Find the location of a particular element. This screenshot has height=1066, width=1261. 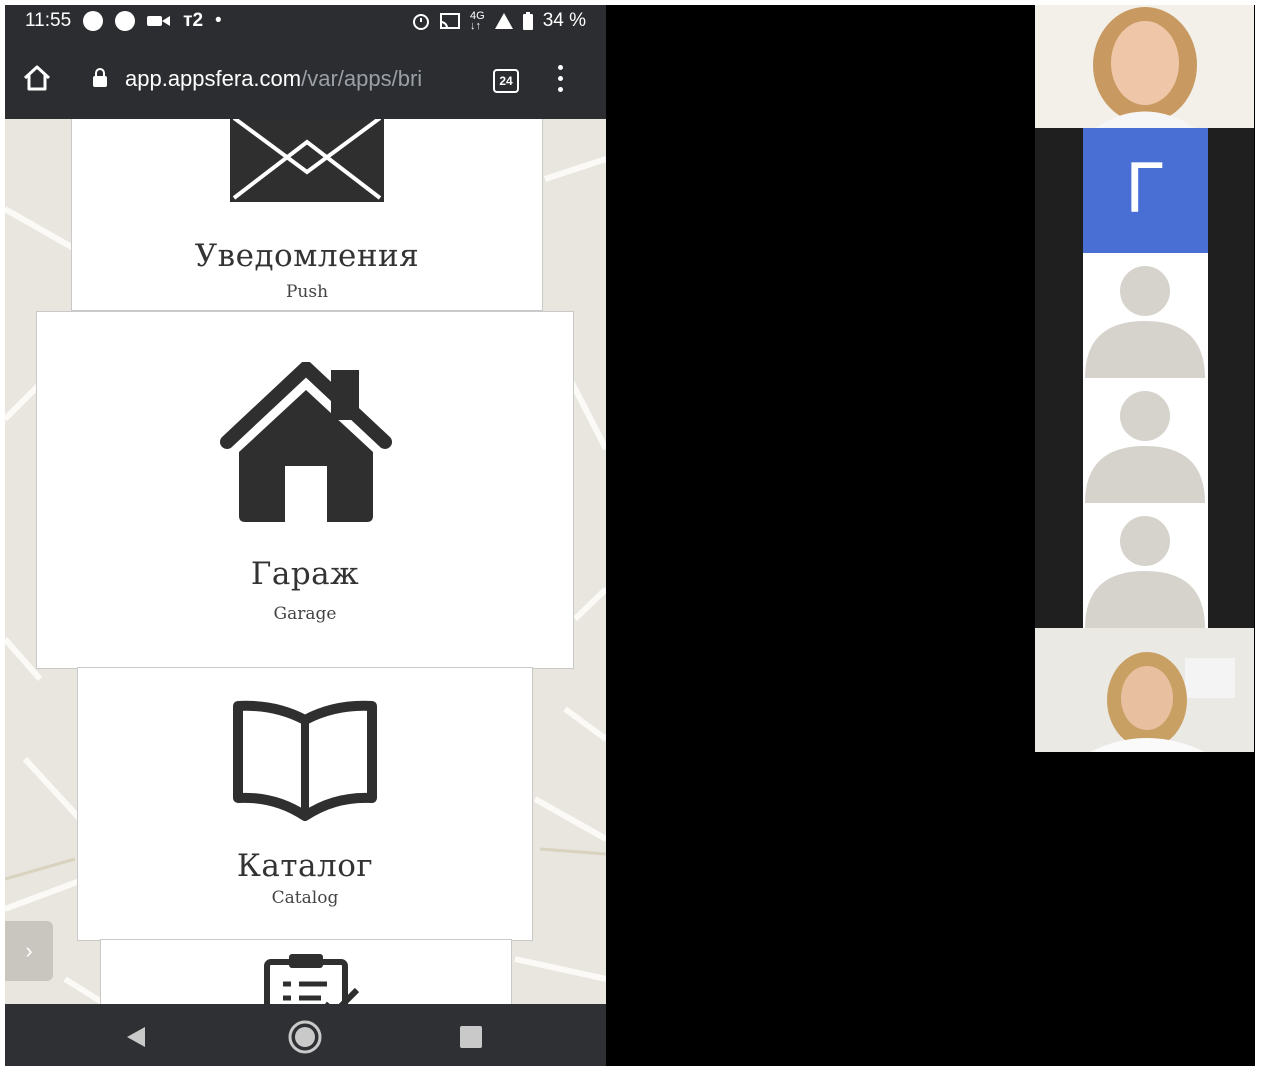

status-time: 11:55 is located at coordinates (48, 20).